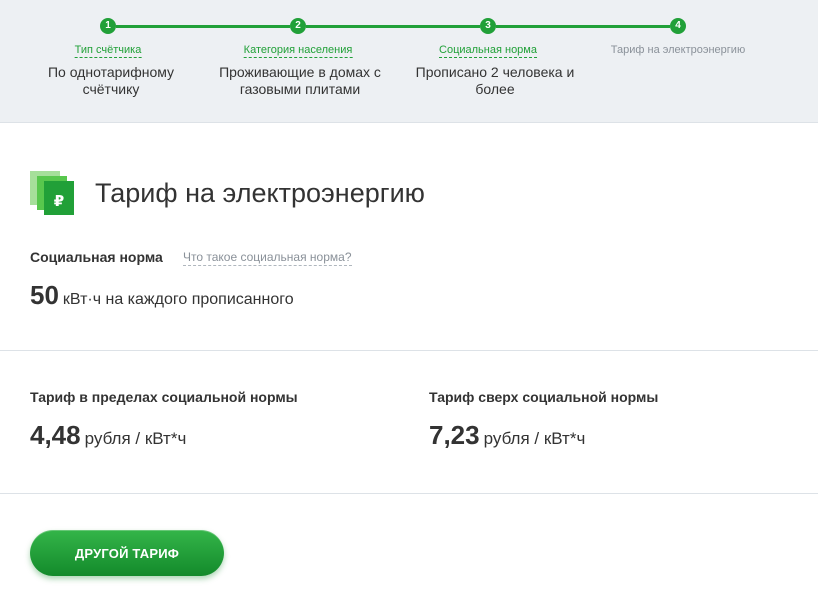  What do you see at coordinates (298, 26) in the screenshot?
I see `step-2-marker: 2` at bounding box center [298, 26].